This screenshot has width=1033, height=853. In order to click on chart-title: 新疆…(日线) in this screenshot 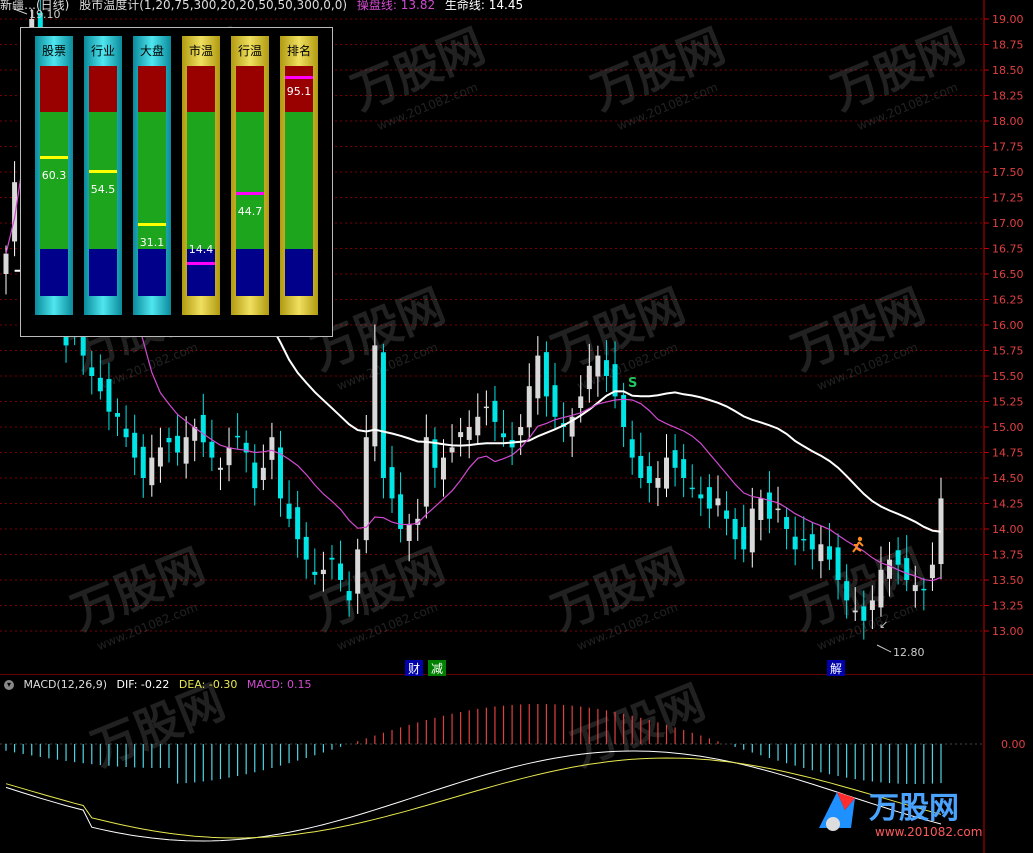, I will do `click(35, 6)`.